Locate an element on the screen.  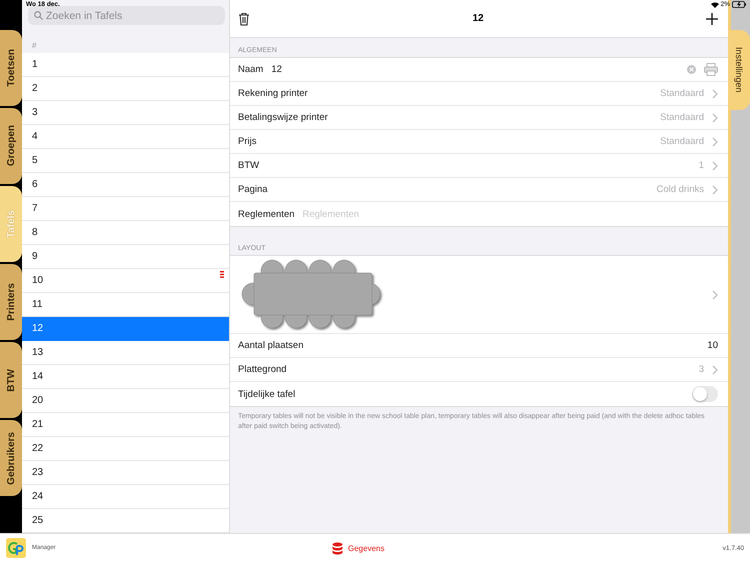
database-icon is located at coordinates (337, 548).